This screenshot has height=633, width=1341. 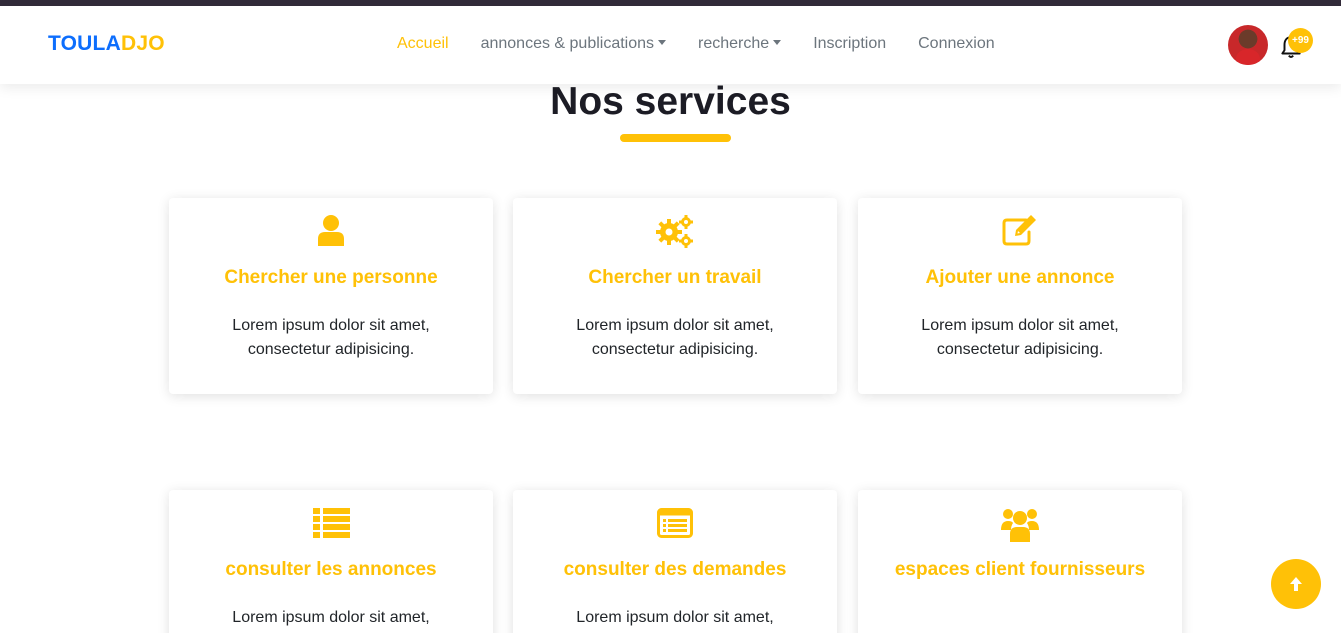 I want to click on nav-search-dropdown: recherche, so click(x=740, y=44).